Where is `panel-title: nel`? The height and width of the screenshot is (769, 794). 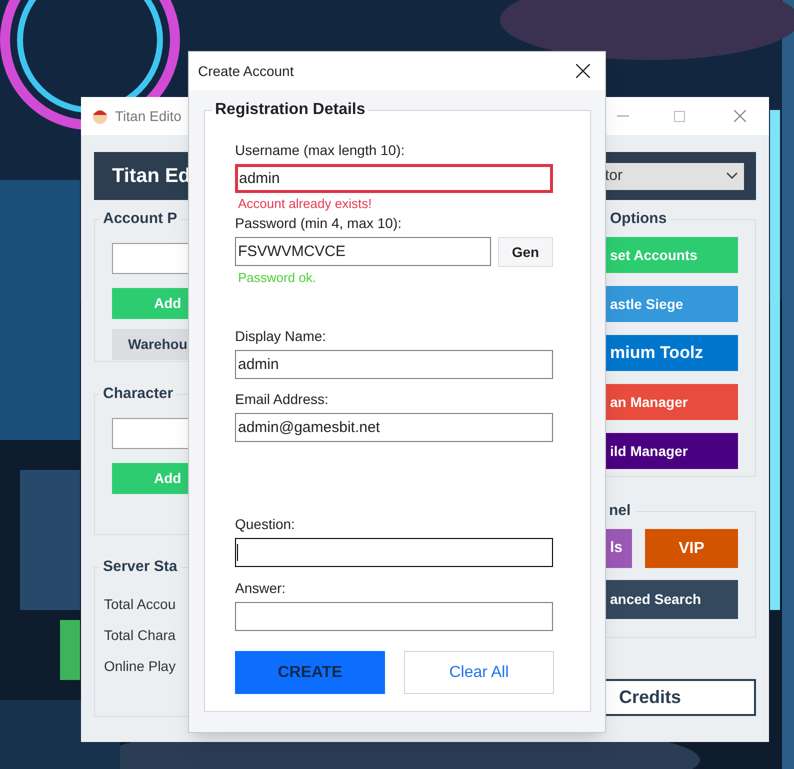
panel-title: nel is located at coordinates (620, 511).